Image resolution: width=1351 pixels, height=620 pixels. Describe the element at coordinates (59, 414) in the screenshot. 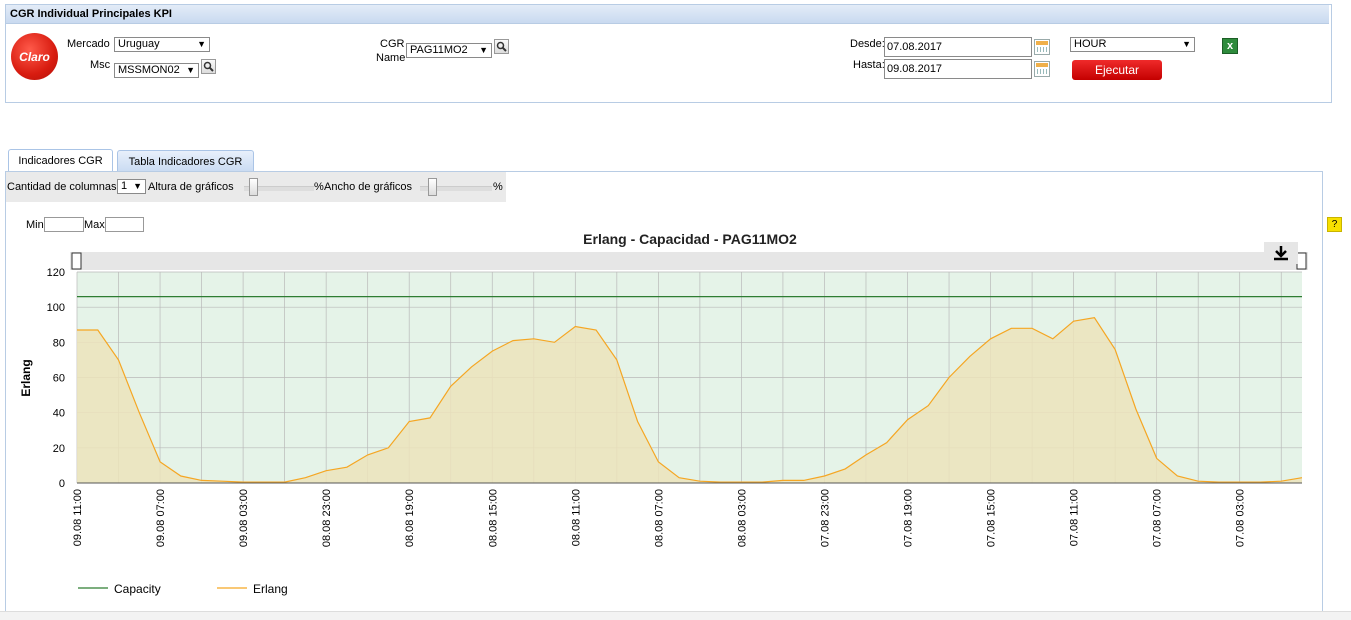

I see `y-tick-label: 40` at that location.